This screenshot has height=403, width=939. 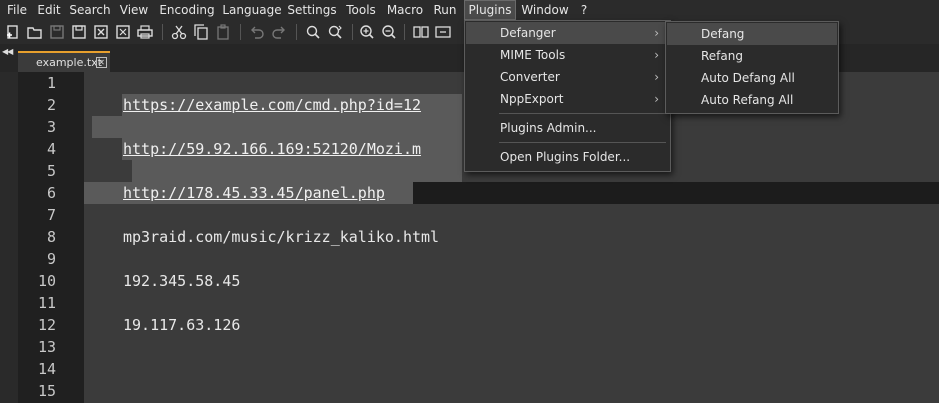 I want to click on tab-example-txt: example.txt ✕, so click(x=64, y=61).